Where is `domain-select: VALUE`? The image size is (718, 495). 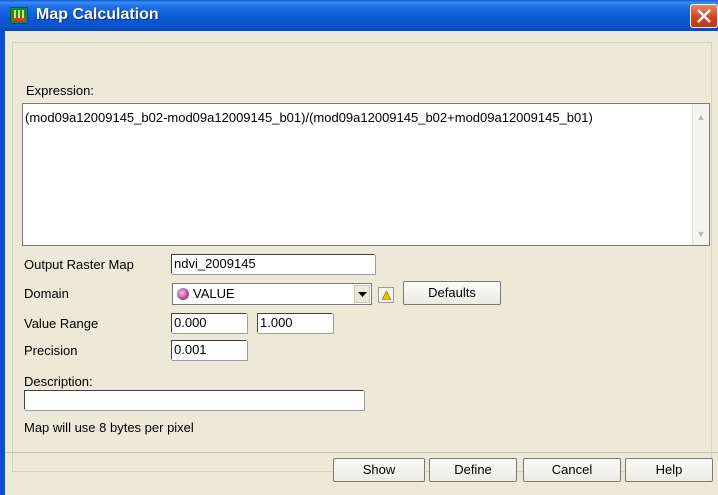
domain-select: VALUE is located at coordinates (272, 294).